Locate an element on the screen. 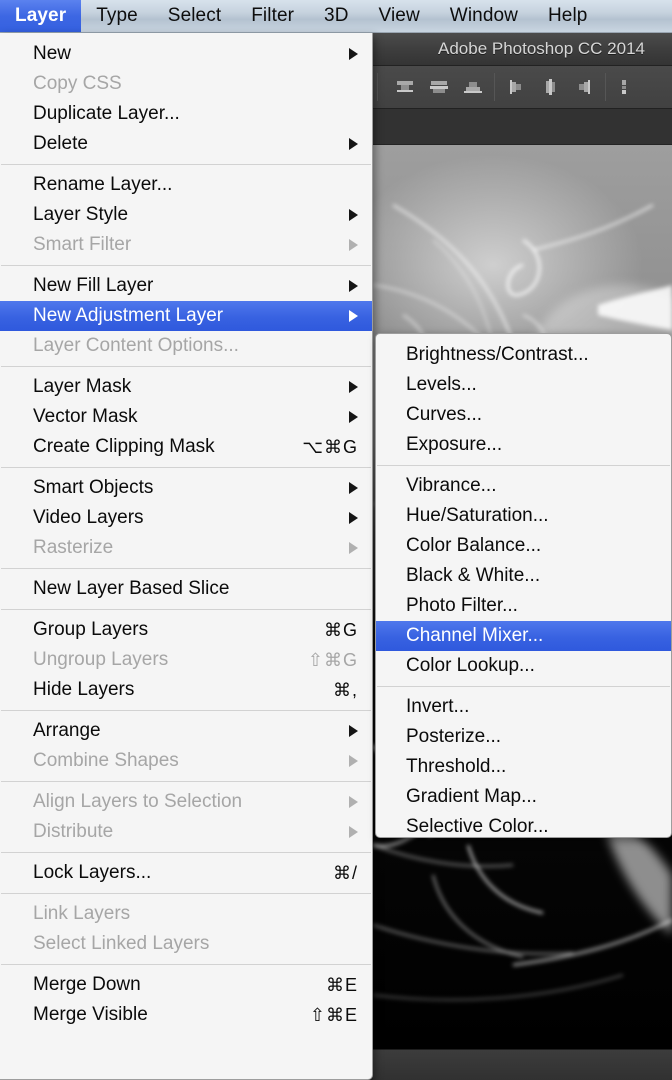  menubar-item-view: View is located at coordinates (399, 16).